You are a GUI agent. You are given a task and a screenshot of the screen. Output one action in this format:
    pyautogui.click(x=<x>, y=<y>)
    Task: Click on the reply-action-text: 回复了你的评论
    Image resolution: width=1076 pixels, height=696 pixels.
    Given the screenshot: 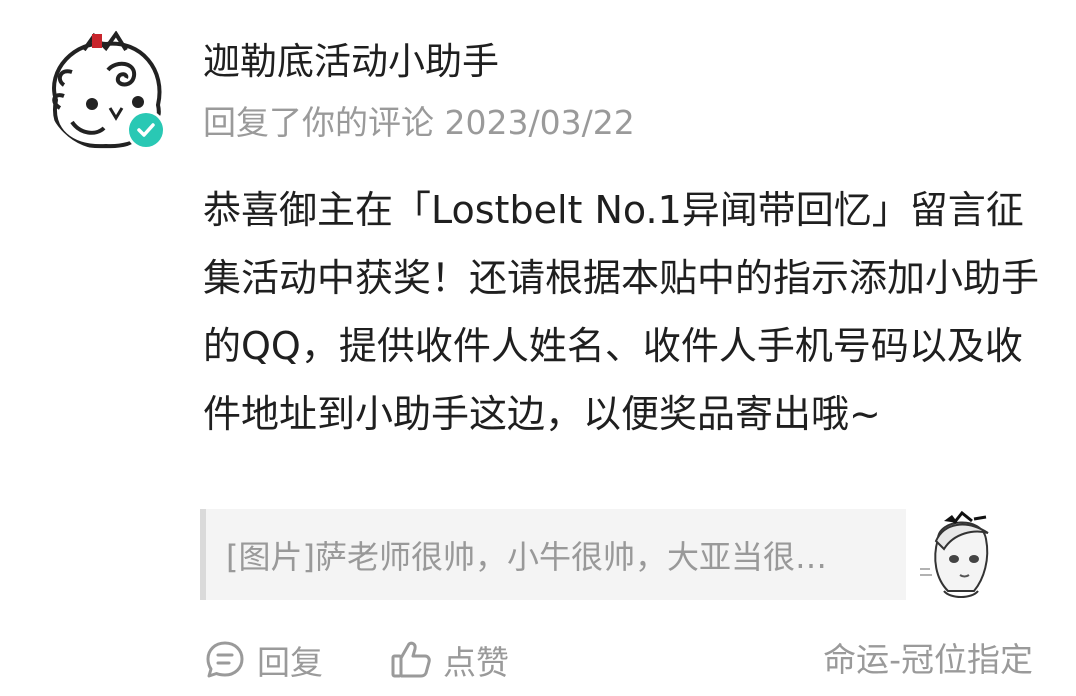 What is the action you would take?
    pyautogui.click(x=318, y=122)
    